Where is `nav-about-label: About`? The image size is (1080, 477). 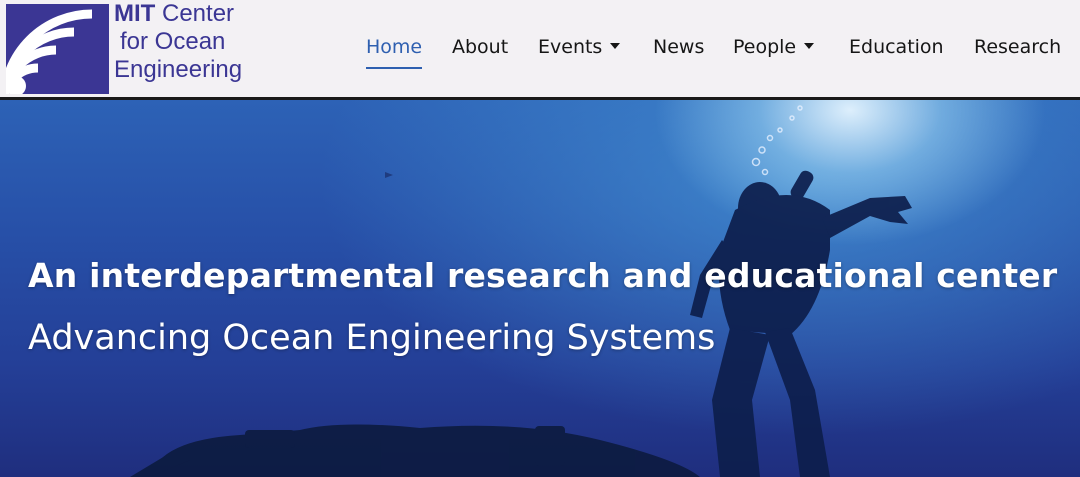
nav-about-label: About is located at coordinates (480, 47).